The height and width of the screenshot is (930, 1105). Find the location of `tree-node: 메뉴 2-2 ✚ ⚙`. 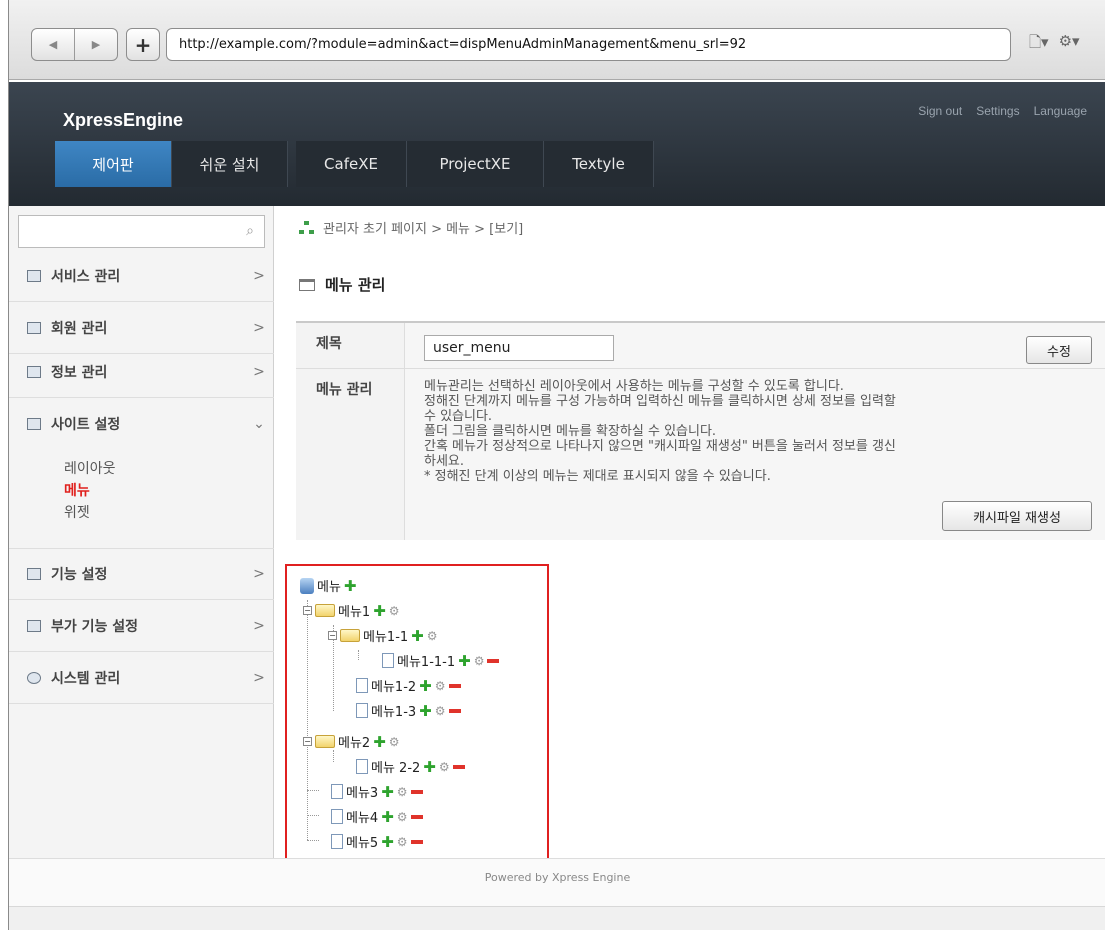

tree-node: 메뉴 2-2 ✚ ⚙ is located at coordinates (410, 766).